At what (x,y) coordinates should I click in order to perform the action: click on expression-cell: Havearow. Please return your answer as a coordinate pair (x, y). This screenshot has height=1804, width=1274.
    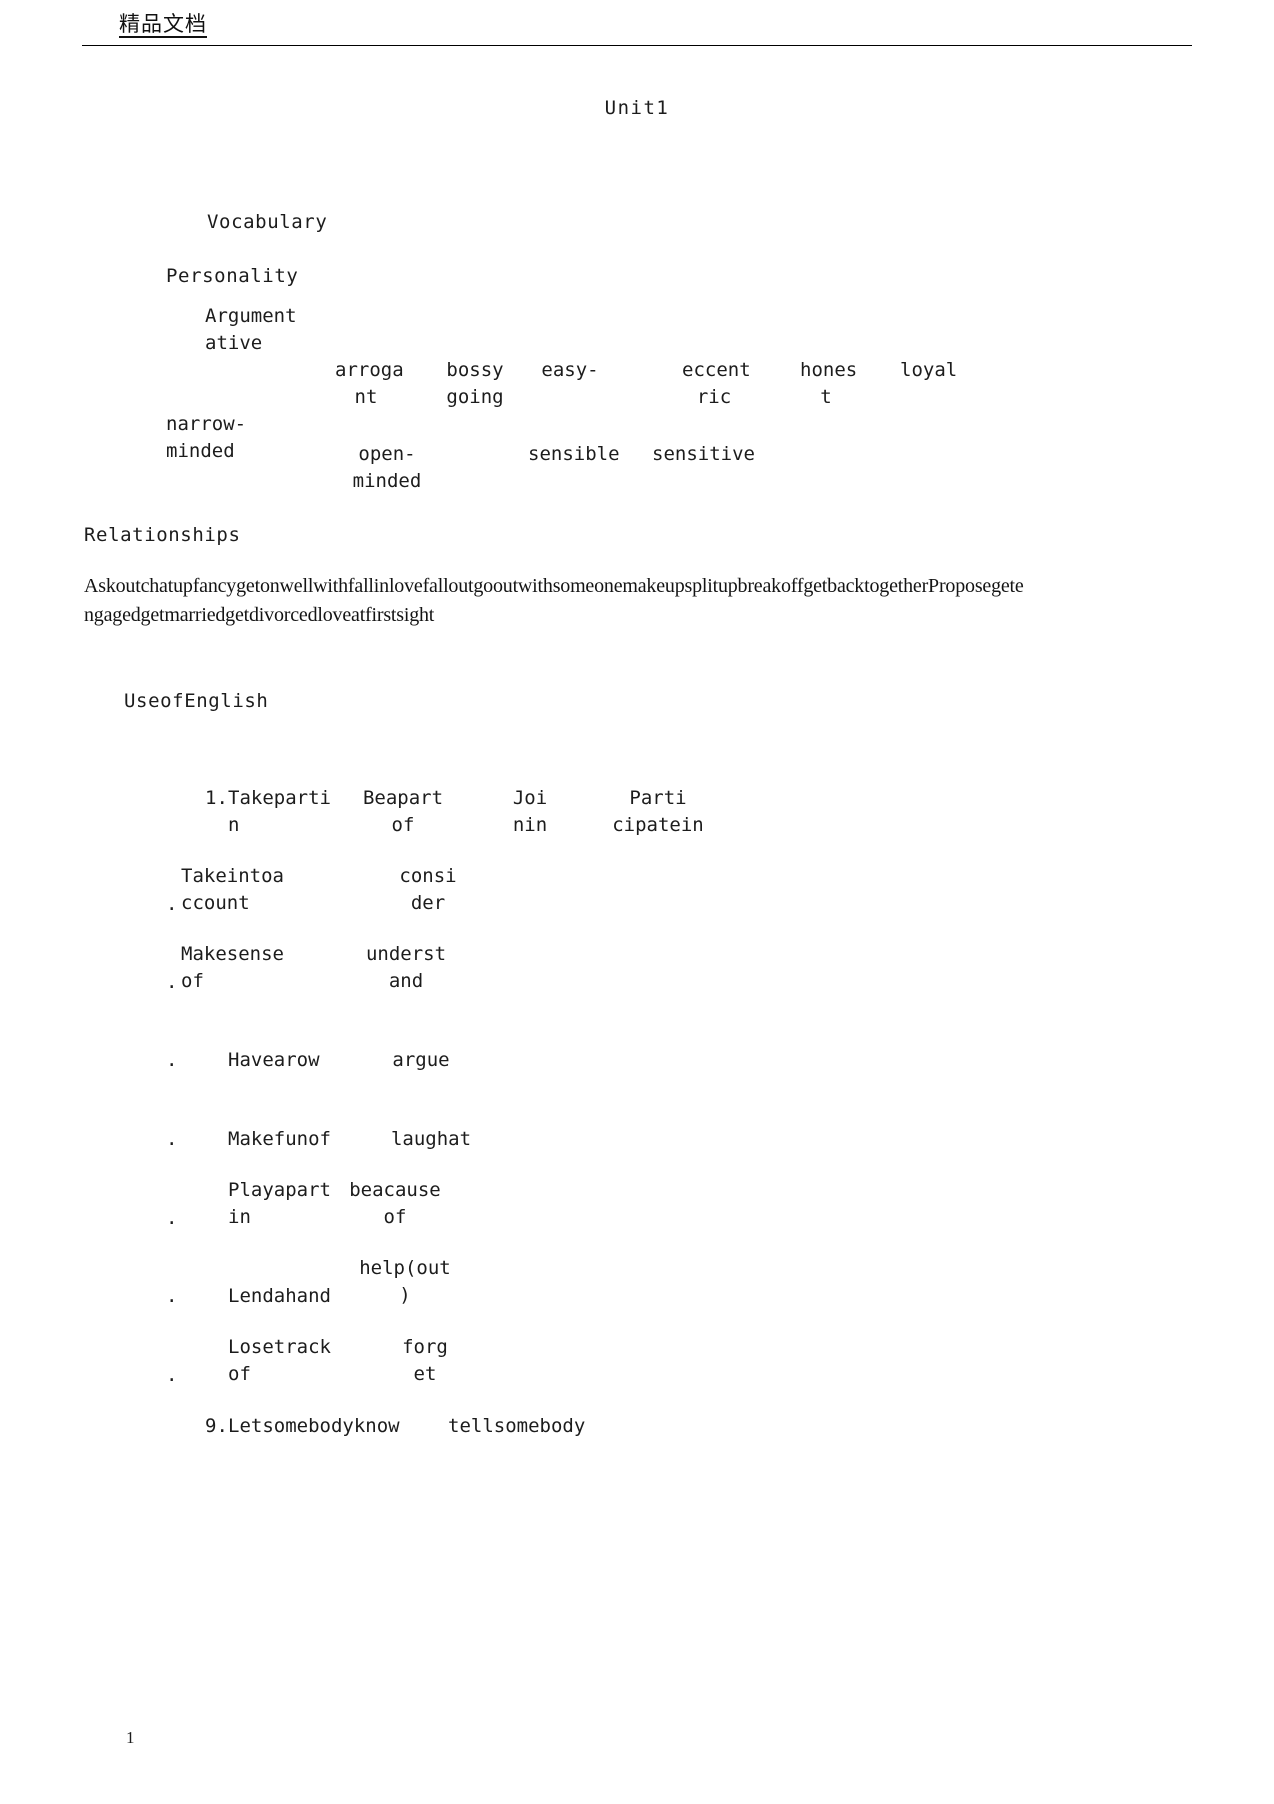
    Looking at the image, I should click on (274, 1060).